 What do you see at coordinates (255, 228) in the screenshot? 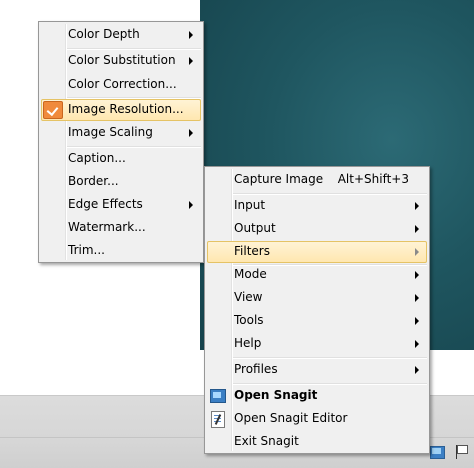
I see `menu-item-label: Output` at bounding box center [255, 228].